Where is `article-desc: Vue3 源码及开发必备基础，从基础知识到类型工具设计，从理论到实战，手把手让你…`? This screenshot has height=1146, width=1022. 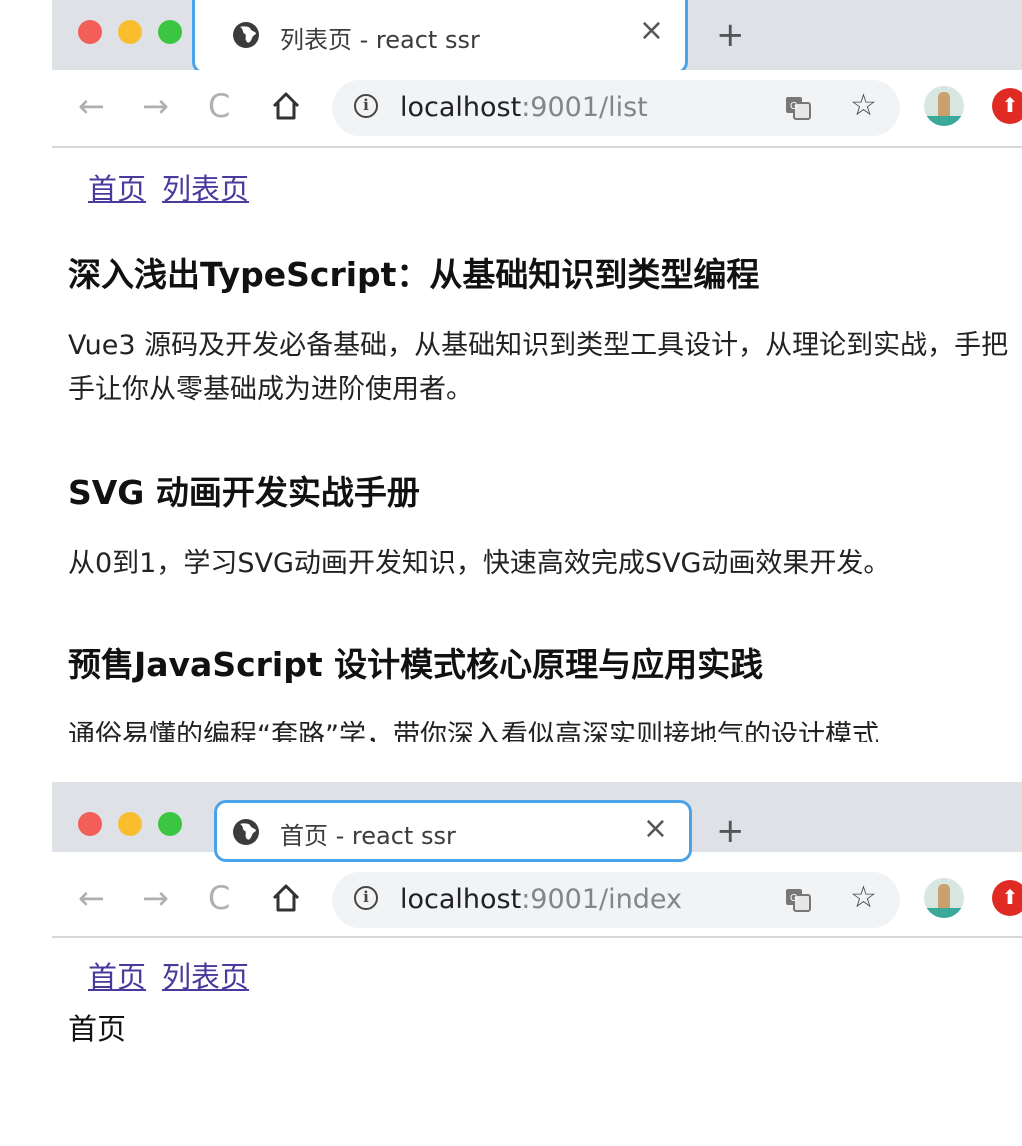
article-desc: Vue3 源码及开发必备基础，从基础知识到类型工具设计，从理论到实战，手把手让你… is located at coordinates (538, 367).